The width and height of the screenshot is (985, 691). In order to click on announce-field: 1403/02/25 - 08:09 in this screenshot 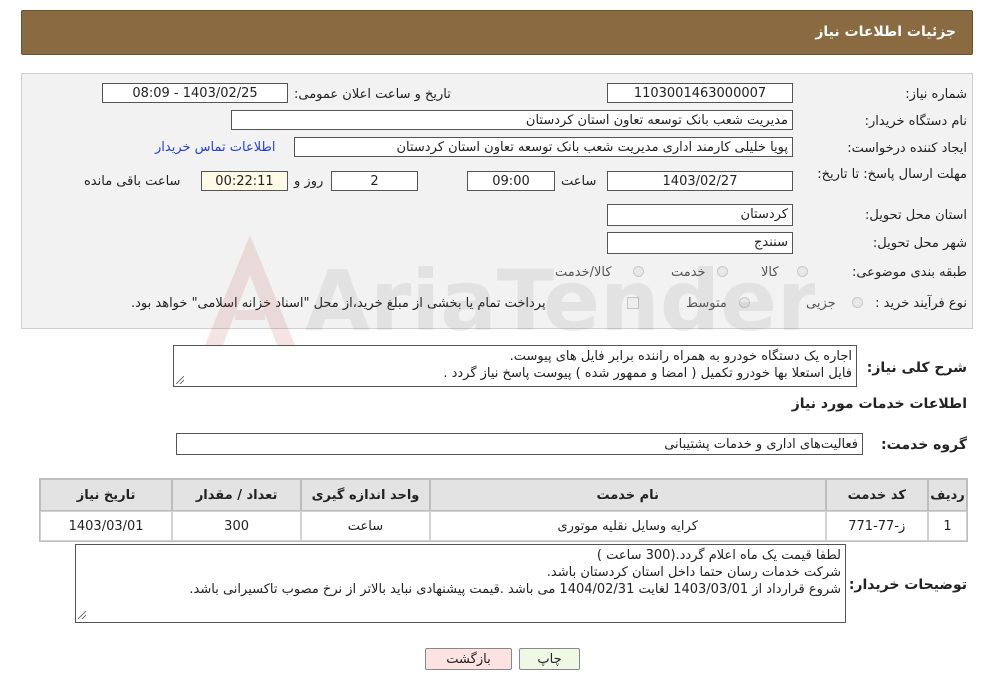, I will do `click(195, 93)`.